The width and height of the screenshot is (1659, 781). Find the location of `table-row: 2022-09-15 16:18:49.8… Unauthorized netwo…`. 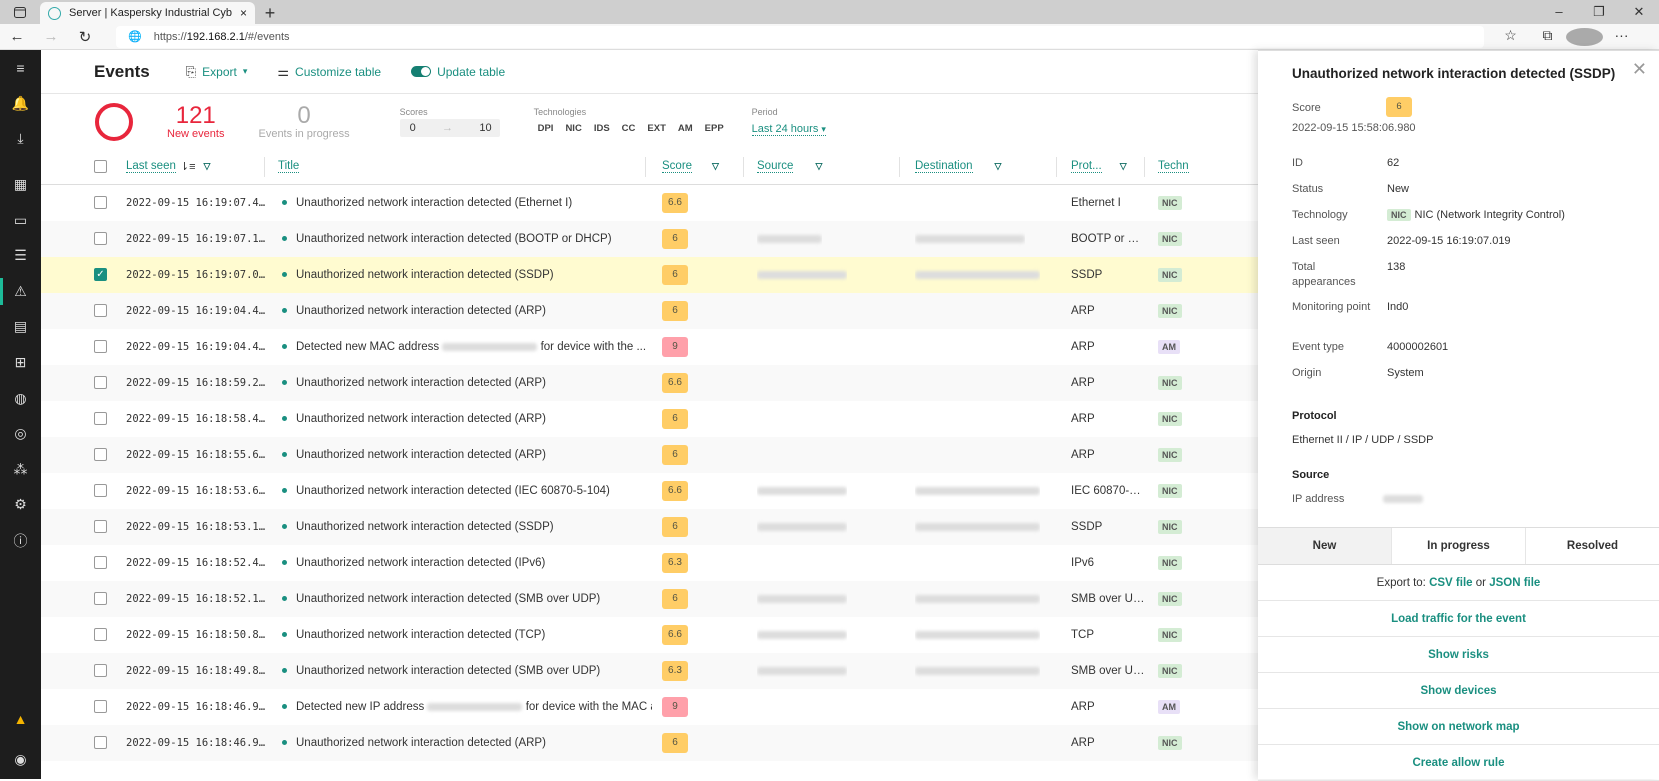

table-row: 2022-09-15 16:18:49.8… Unauthorized netwo… is located at coordinates (649, 671).